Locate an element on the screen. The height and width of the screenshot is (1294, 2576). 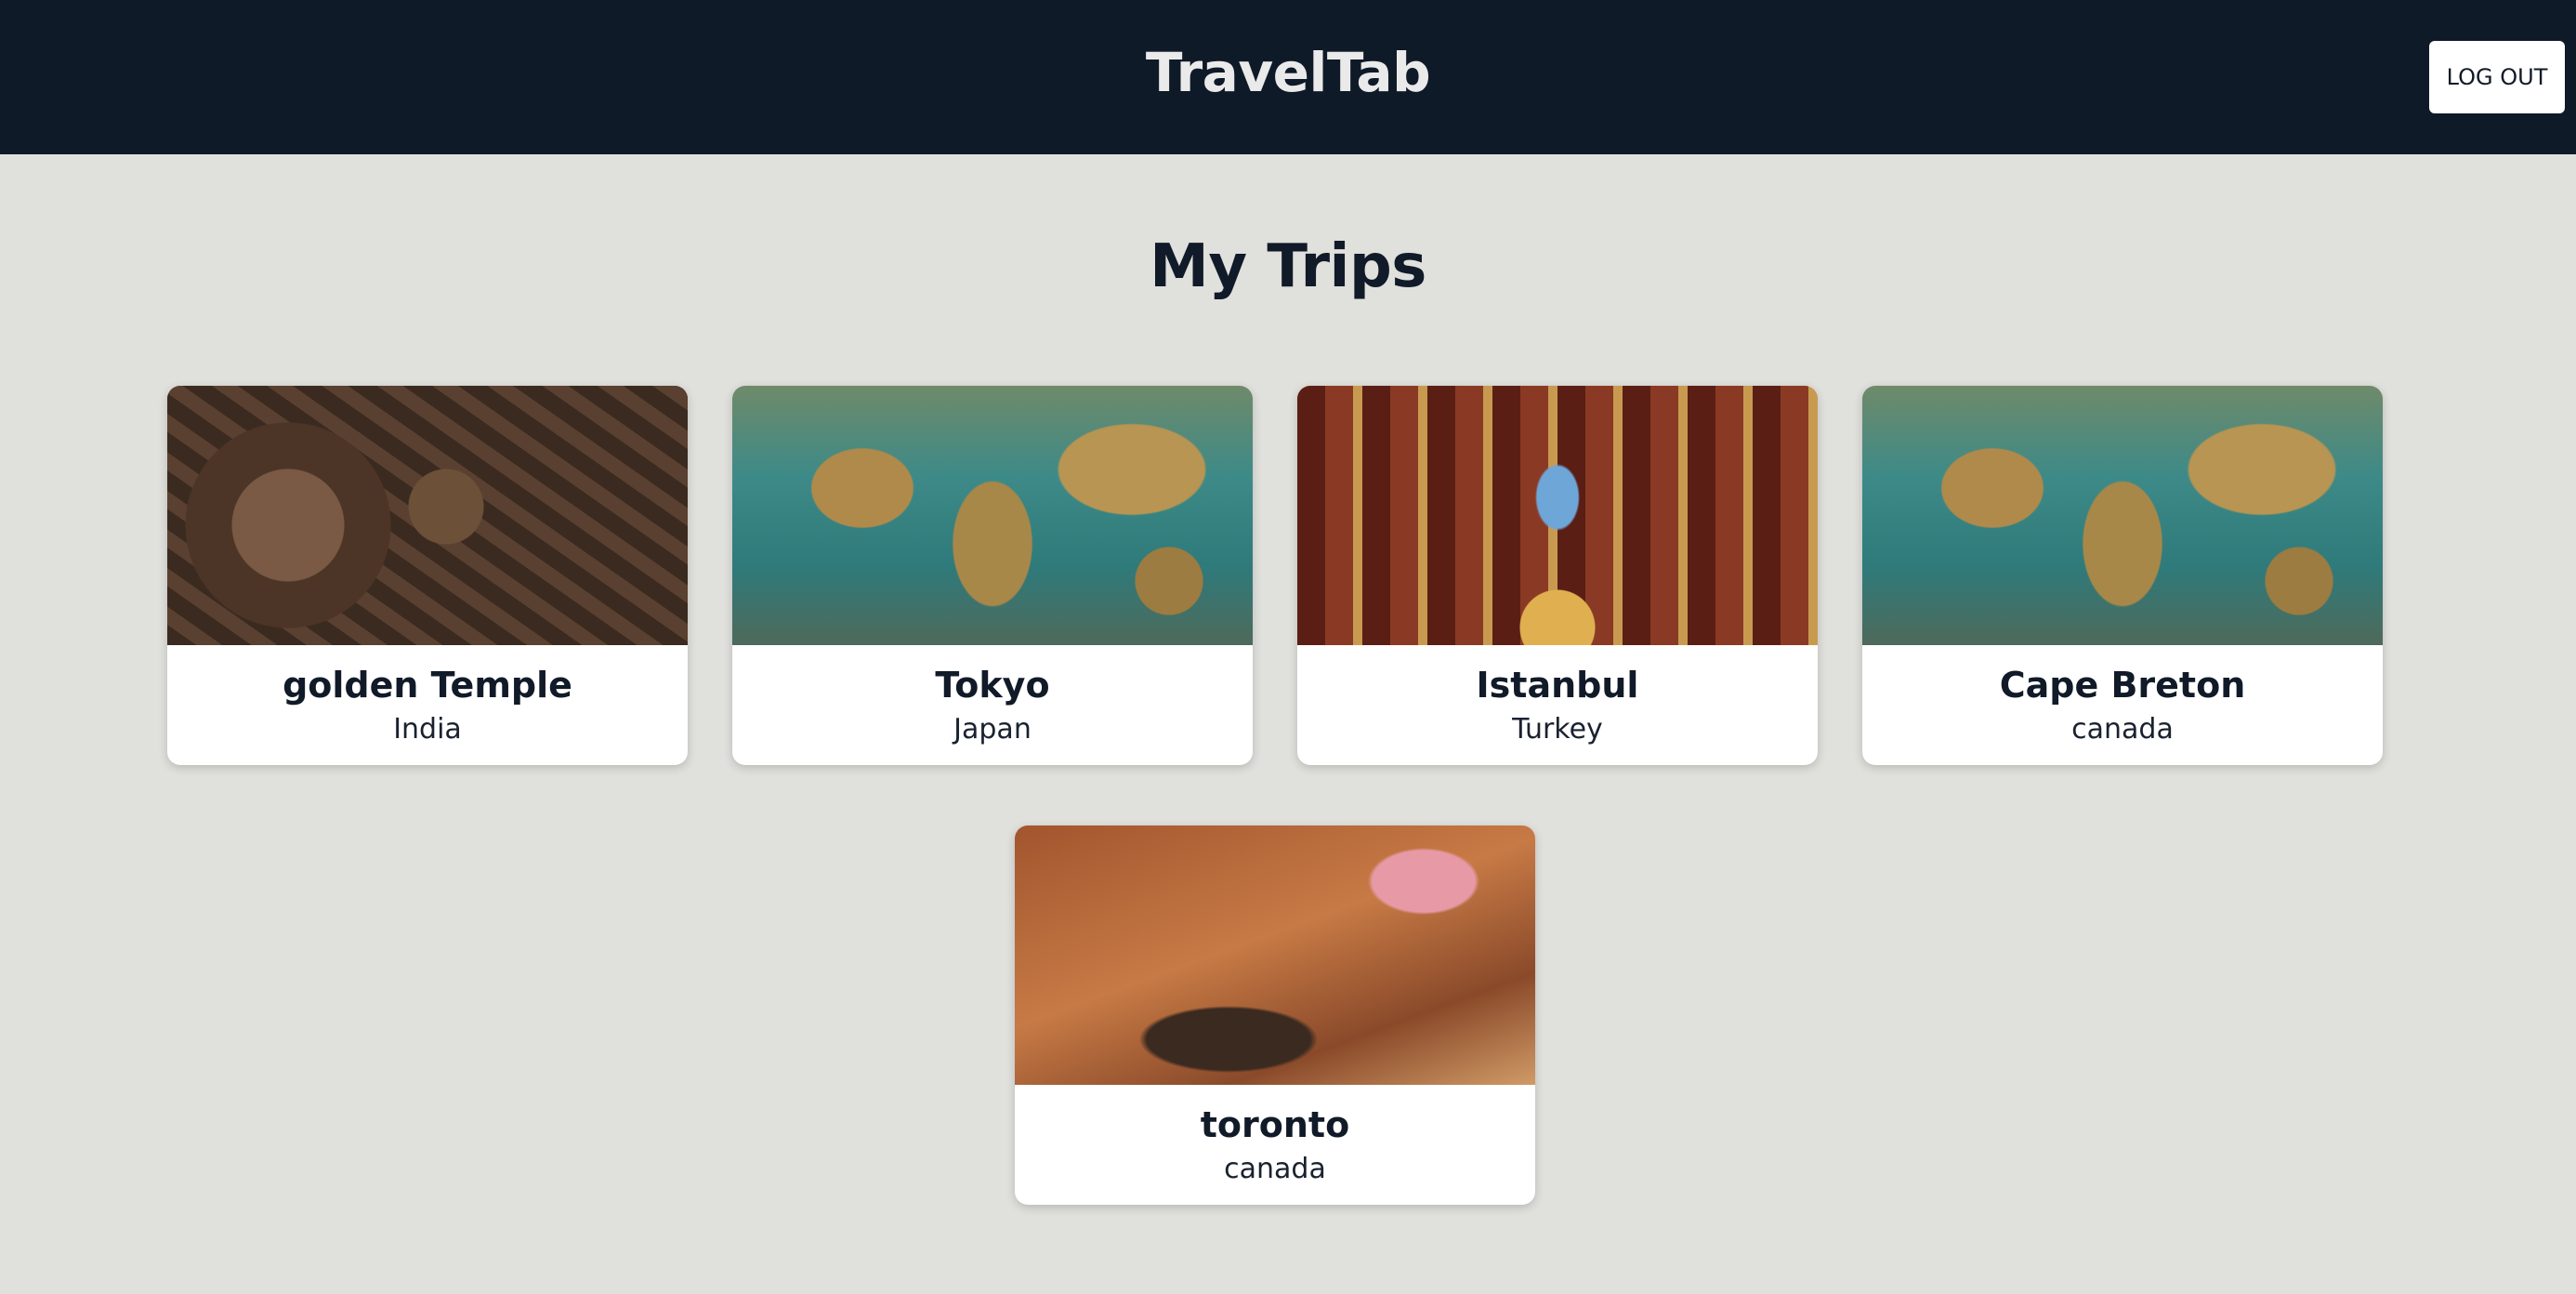
trip-name: Istanbul is located at coordinates (1557, 686).